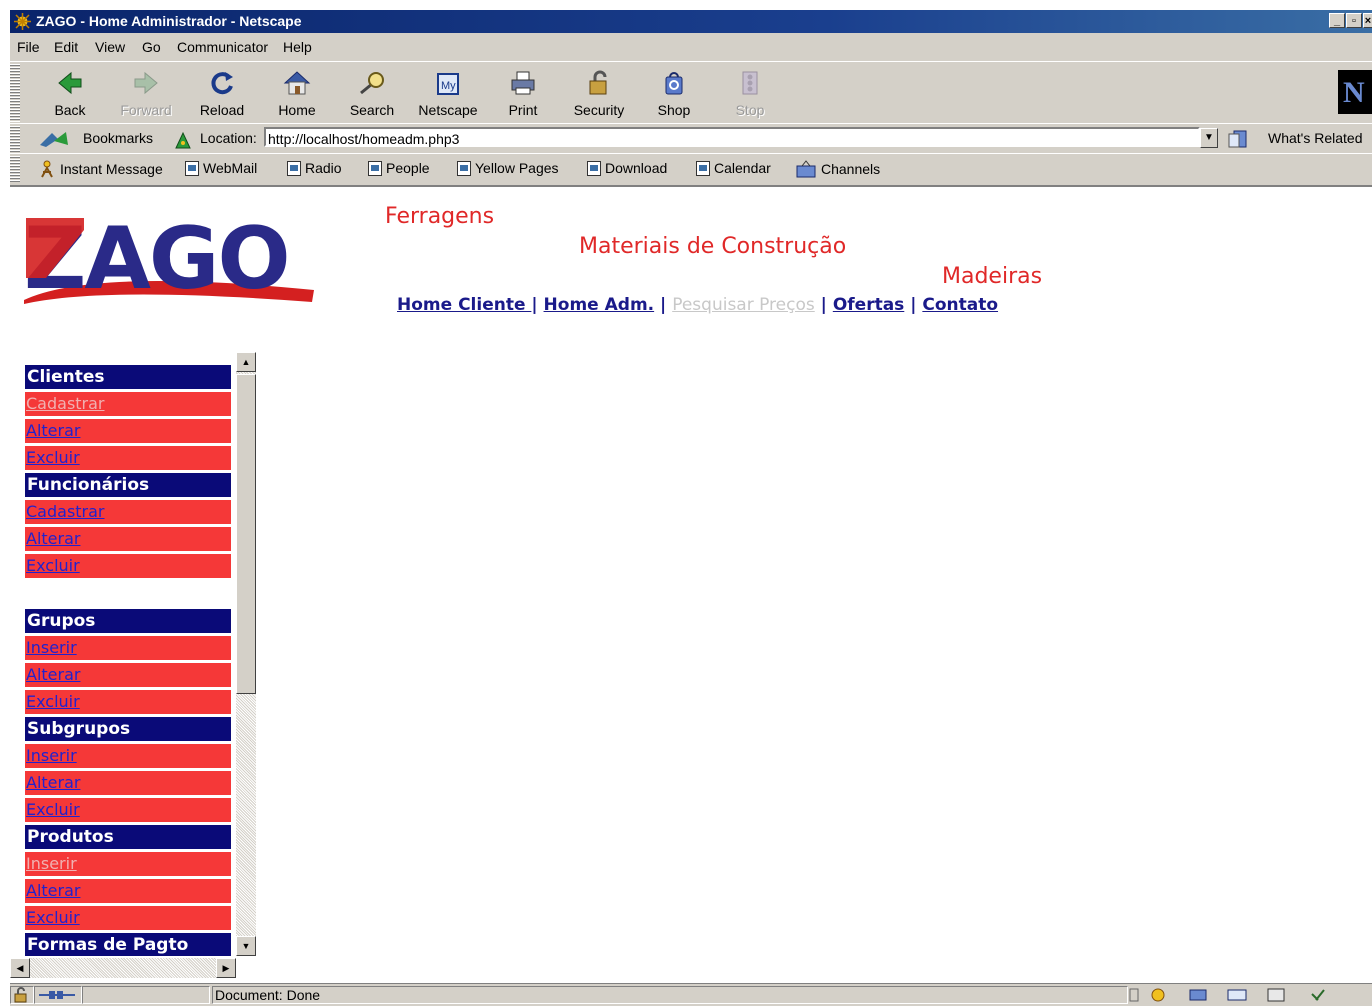 Image resolution: width=1372 pixels, height=1007 pixels. Describe the element at coordinates (508, 168) in the screenshot. I see `yellow-pages-button: Yellow Pages` at that location.